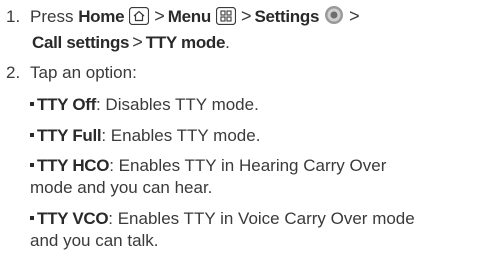  I want to click on option-desc: : Enables TTY mode., so click(181, 135).